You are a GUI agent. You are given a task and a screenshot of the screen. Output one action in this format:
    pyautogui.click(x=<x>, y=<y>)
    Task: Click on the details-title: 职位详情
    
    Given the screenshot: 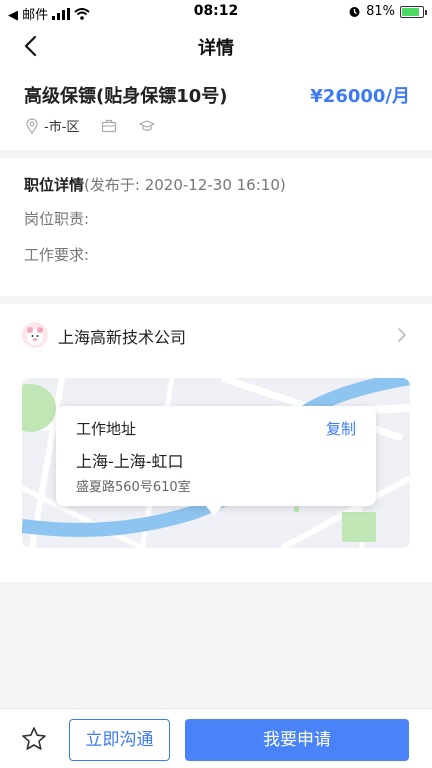 What is the action you would take?
    pyautogui.click(x=54, y=185)
    